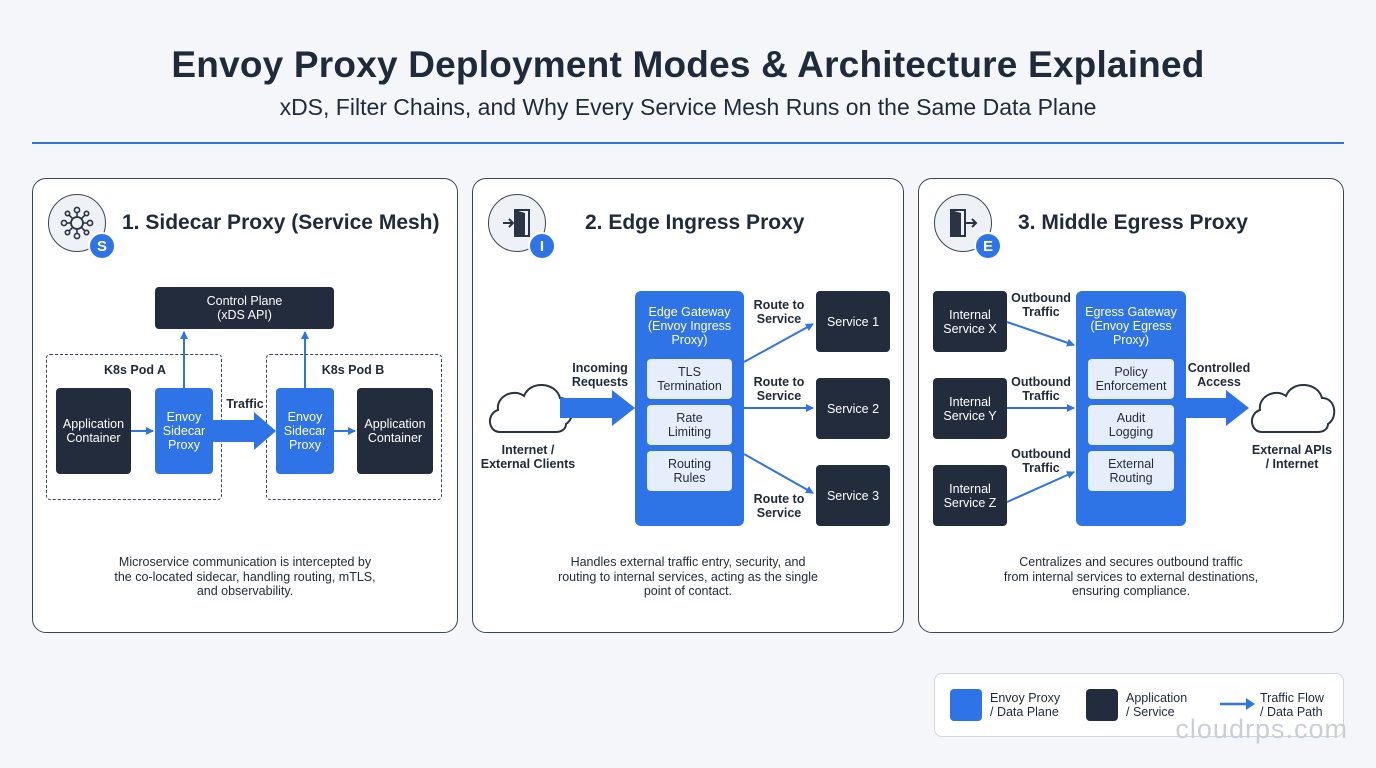 Image resolution: width=1376 pixels, height=768 pixels. What do you see at coordinates (1024, 712) in the screenshot?
I see `legend-envoy-line2: / Data Plane` at bounding box center [1024, 712].